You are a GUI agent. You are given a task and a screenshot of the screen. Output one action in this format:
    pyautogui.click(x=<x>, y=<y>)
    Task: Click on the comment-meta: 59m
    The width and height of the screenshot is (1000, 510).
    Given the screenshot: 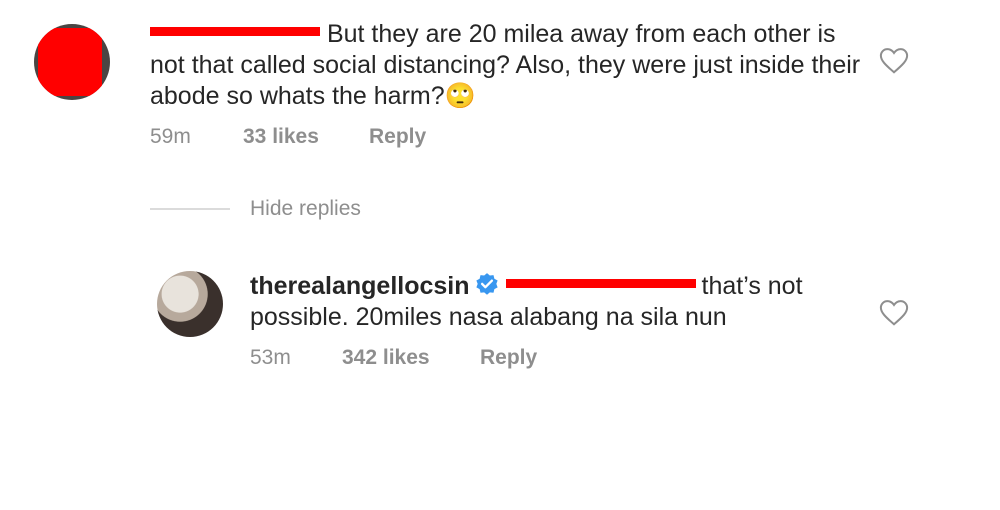 What is the action you would take?
    pyautogui.click(x=170, y=137)
    